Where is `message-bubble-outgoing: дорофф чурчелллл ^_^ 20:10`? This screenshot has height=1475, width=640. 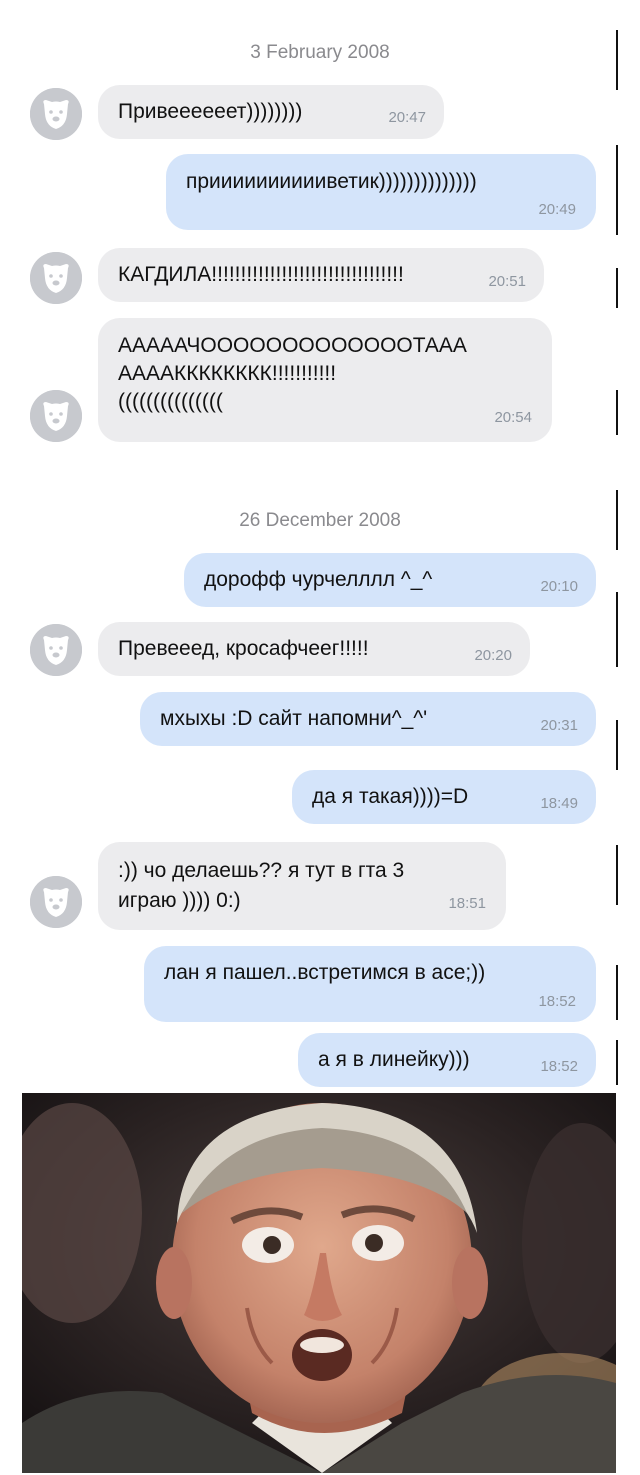
message-bubble-outgoing: дорофф чурчелллл ^_^ 20:10 is located at coordinates (390, 580).